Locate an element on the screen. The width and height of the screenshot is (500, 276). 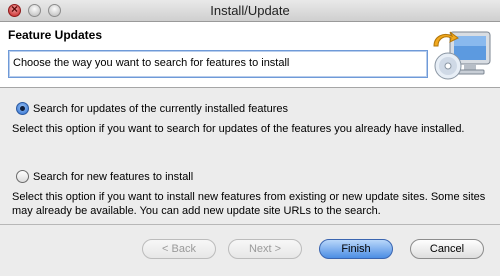
title-bar: Install/Update is located at coordinates (250, 11).